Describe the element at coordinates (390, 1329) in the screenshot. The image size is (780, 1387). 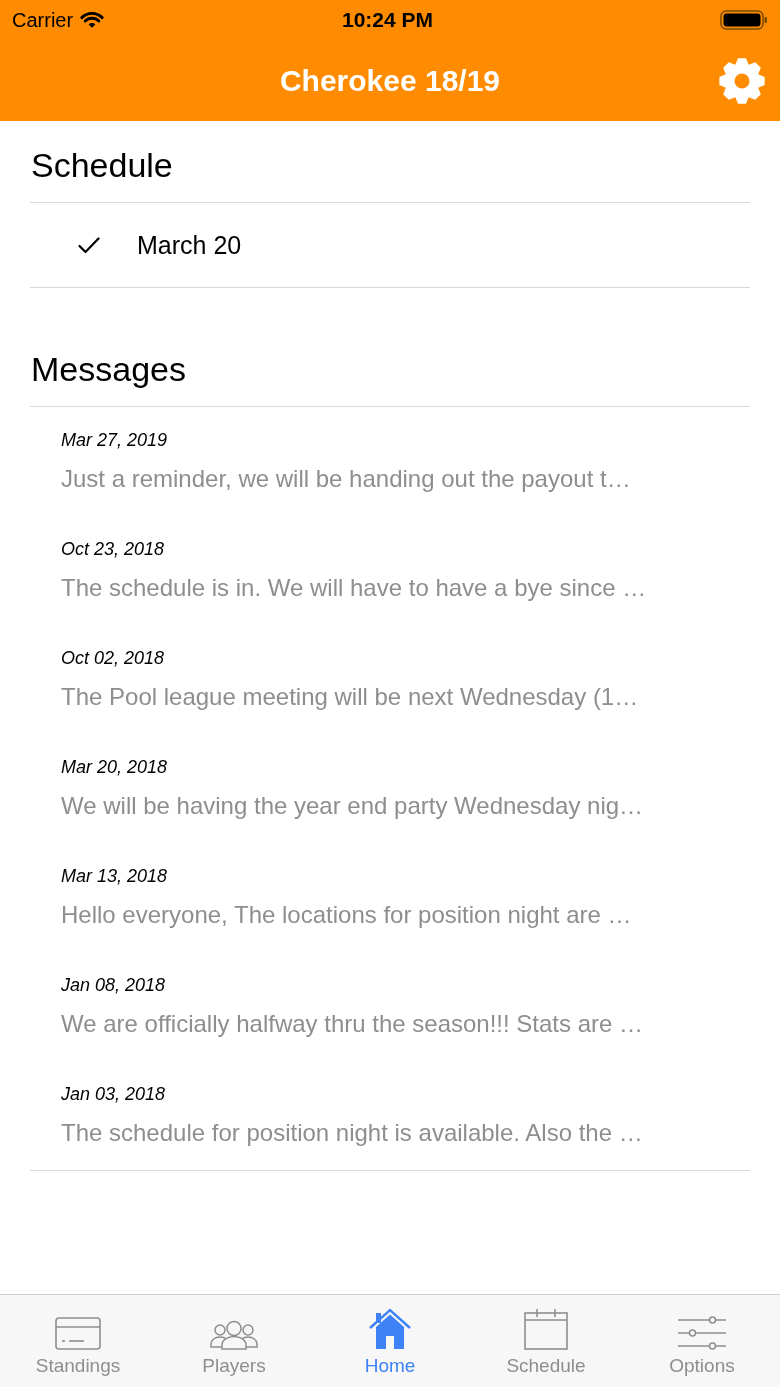
I see `house-icon` at that location.